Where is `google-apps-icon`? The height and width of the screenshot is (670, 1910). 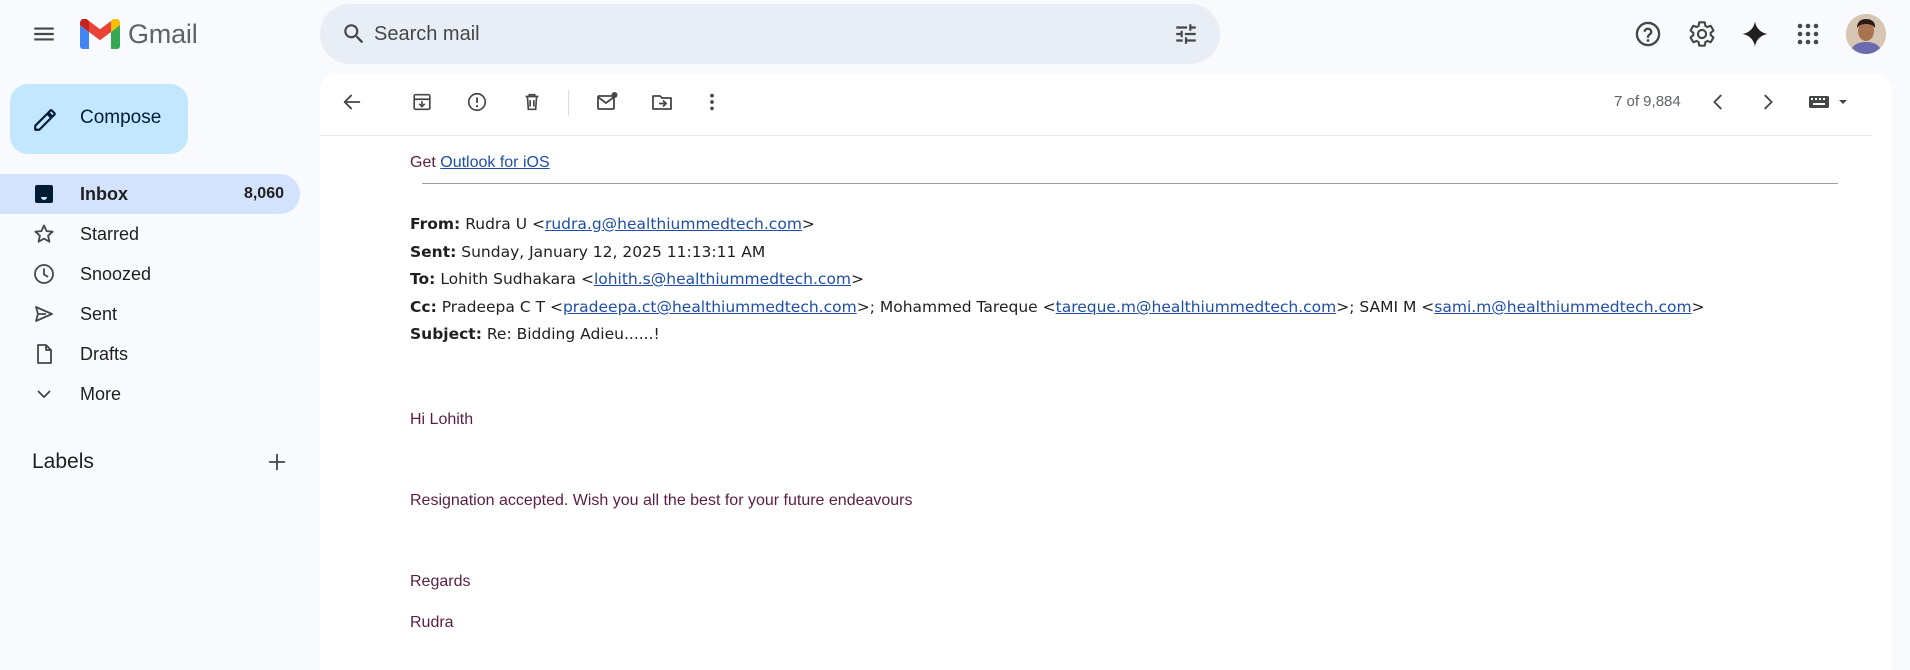 google-apps-icon is located at coordinates (1808, 34).